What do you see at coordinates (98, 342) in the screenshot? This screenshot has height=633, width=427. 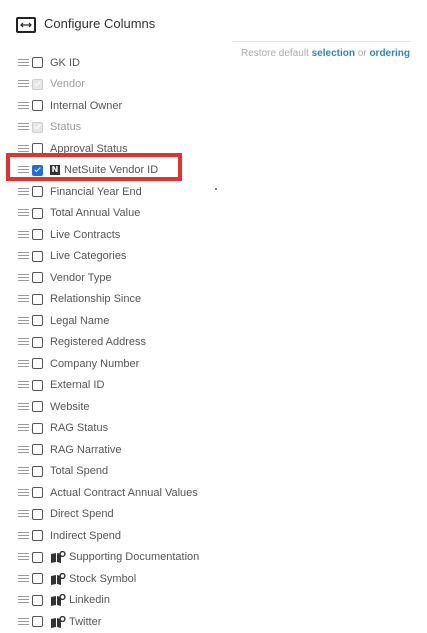 I see `column-label: Registered Address` at bounding box center [98, 342].